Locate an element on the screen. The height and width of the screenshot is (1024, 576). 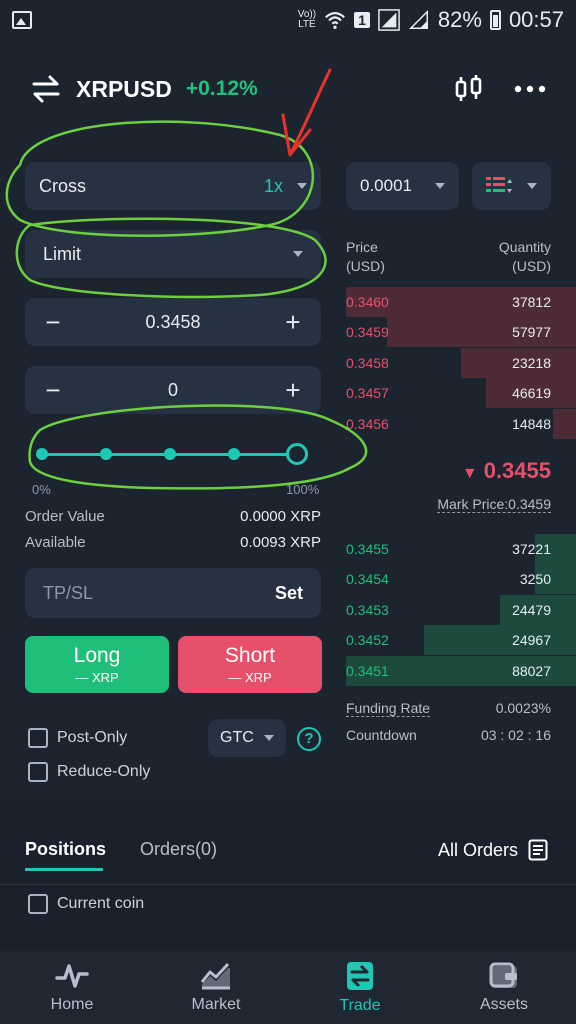
mark-price: Mark Price:0.3459 is located at coordinates (494, 504).